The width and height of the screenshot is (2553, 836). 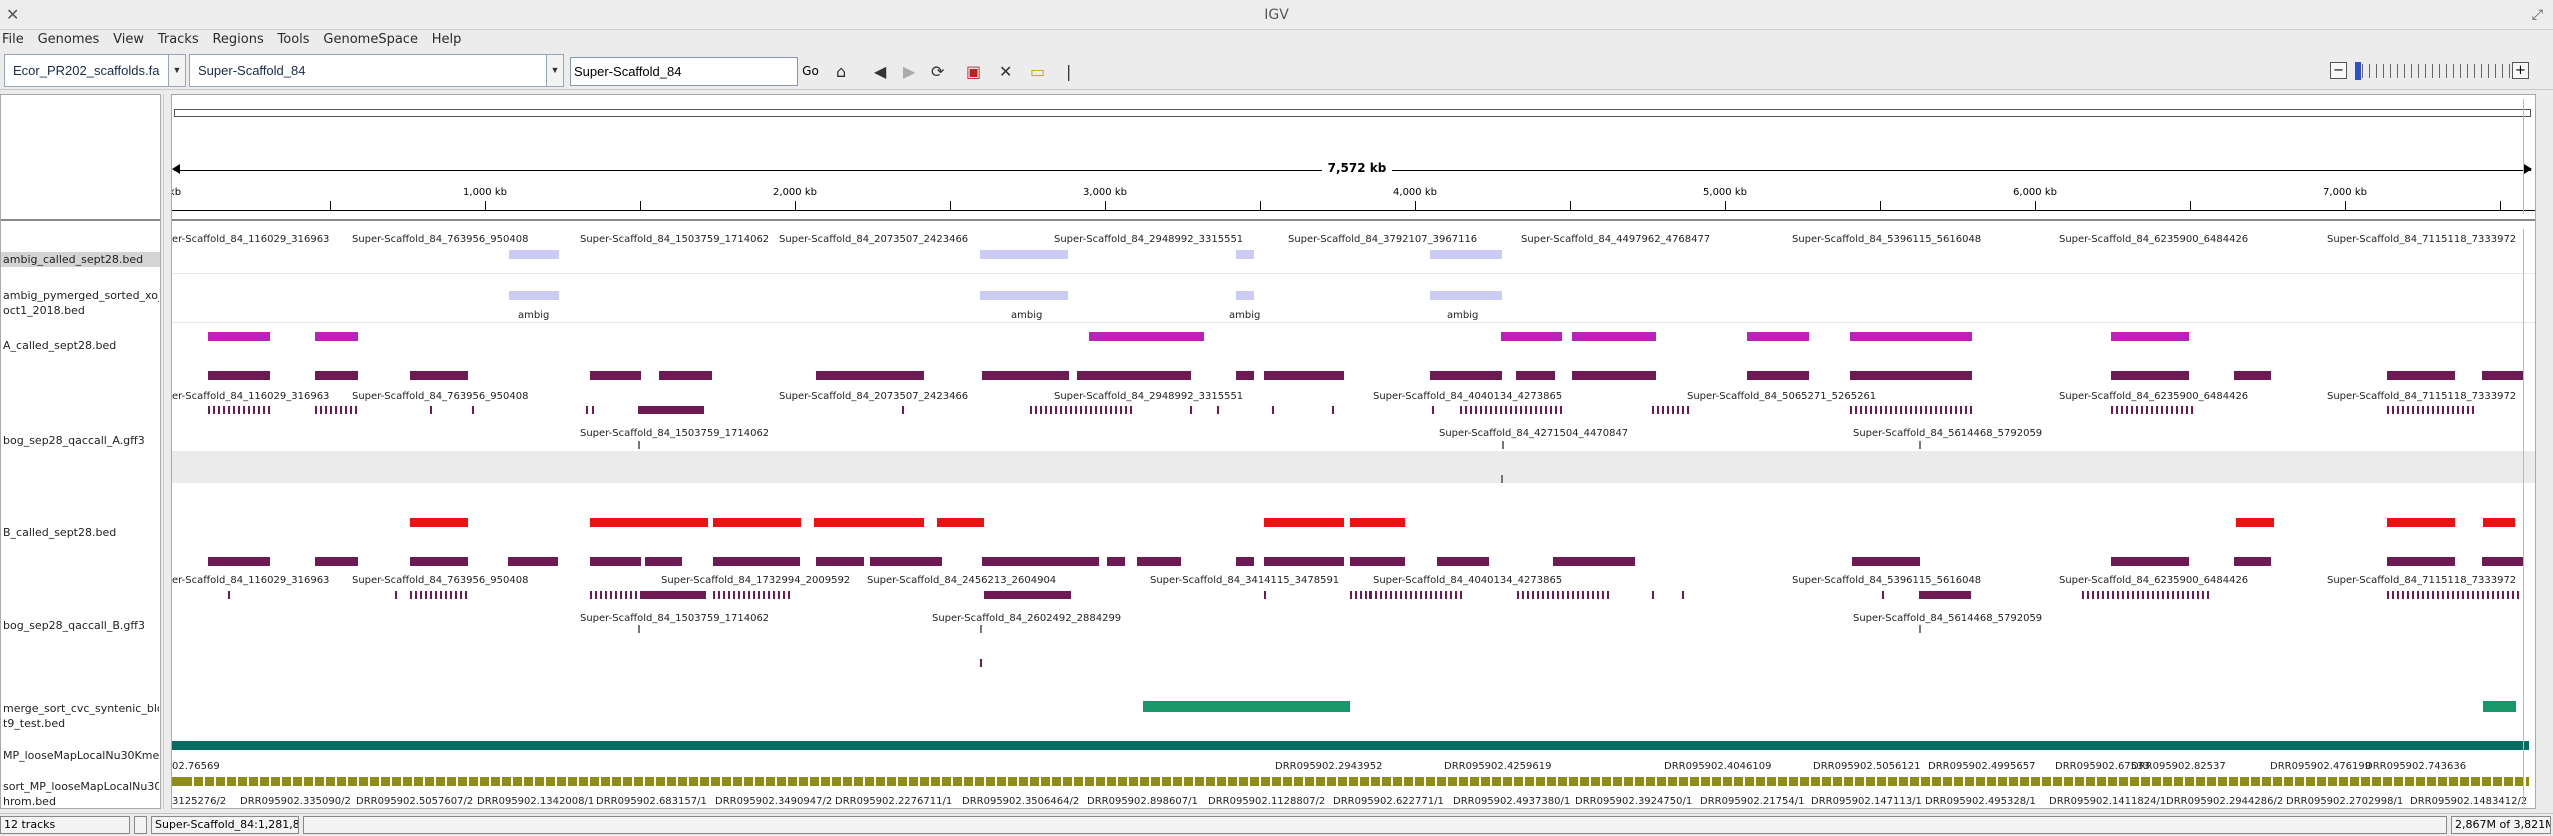 What do you see at coordinates (81, 532) in the screenshot?
I see `track-name: B_called_sept28.bed` at bounding box center [81, 532].